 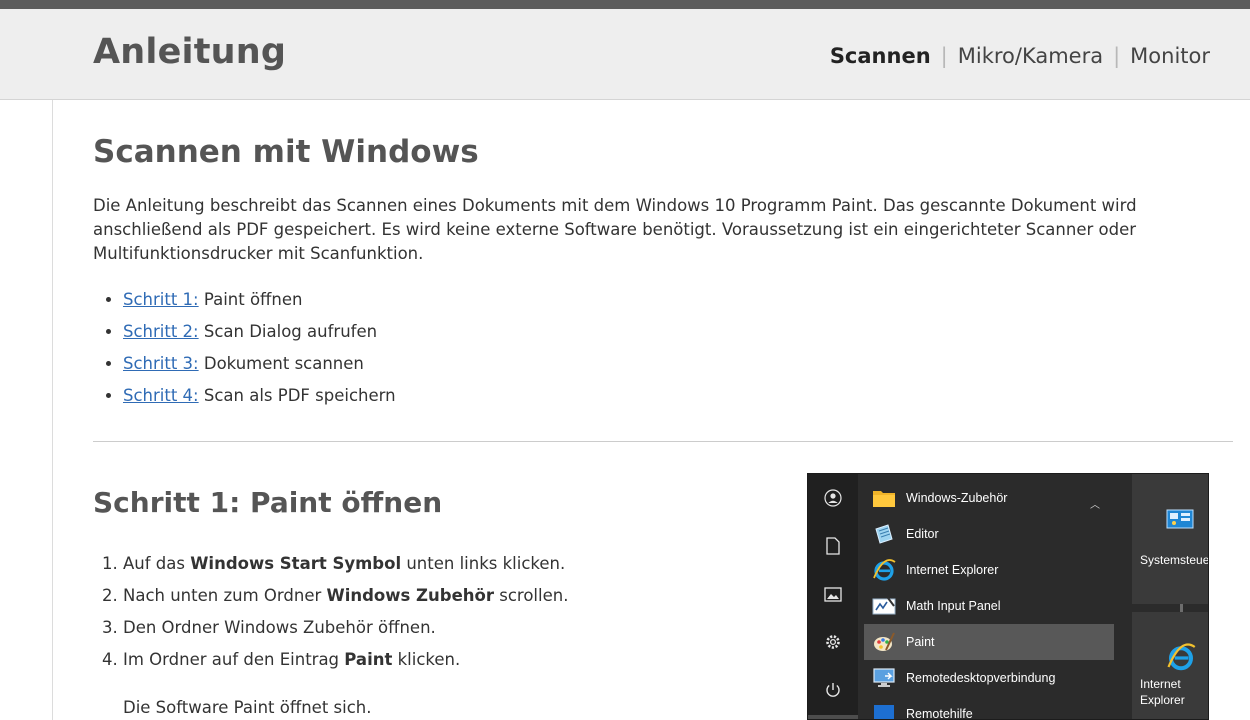 I want to click on step-2-text: Scan Dialog aufrufen, so click(x=288, y=331).